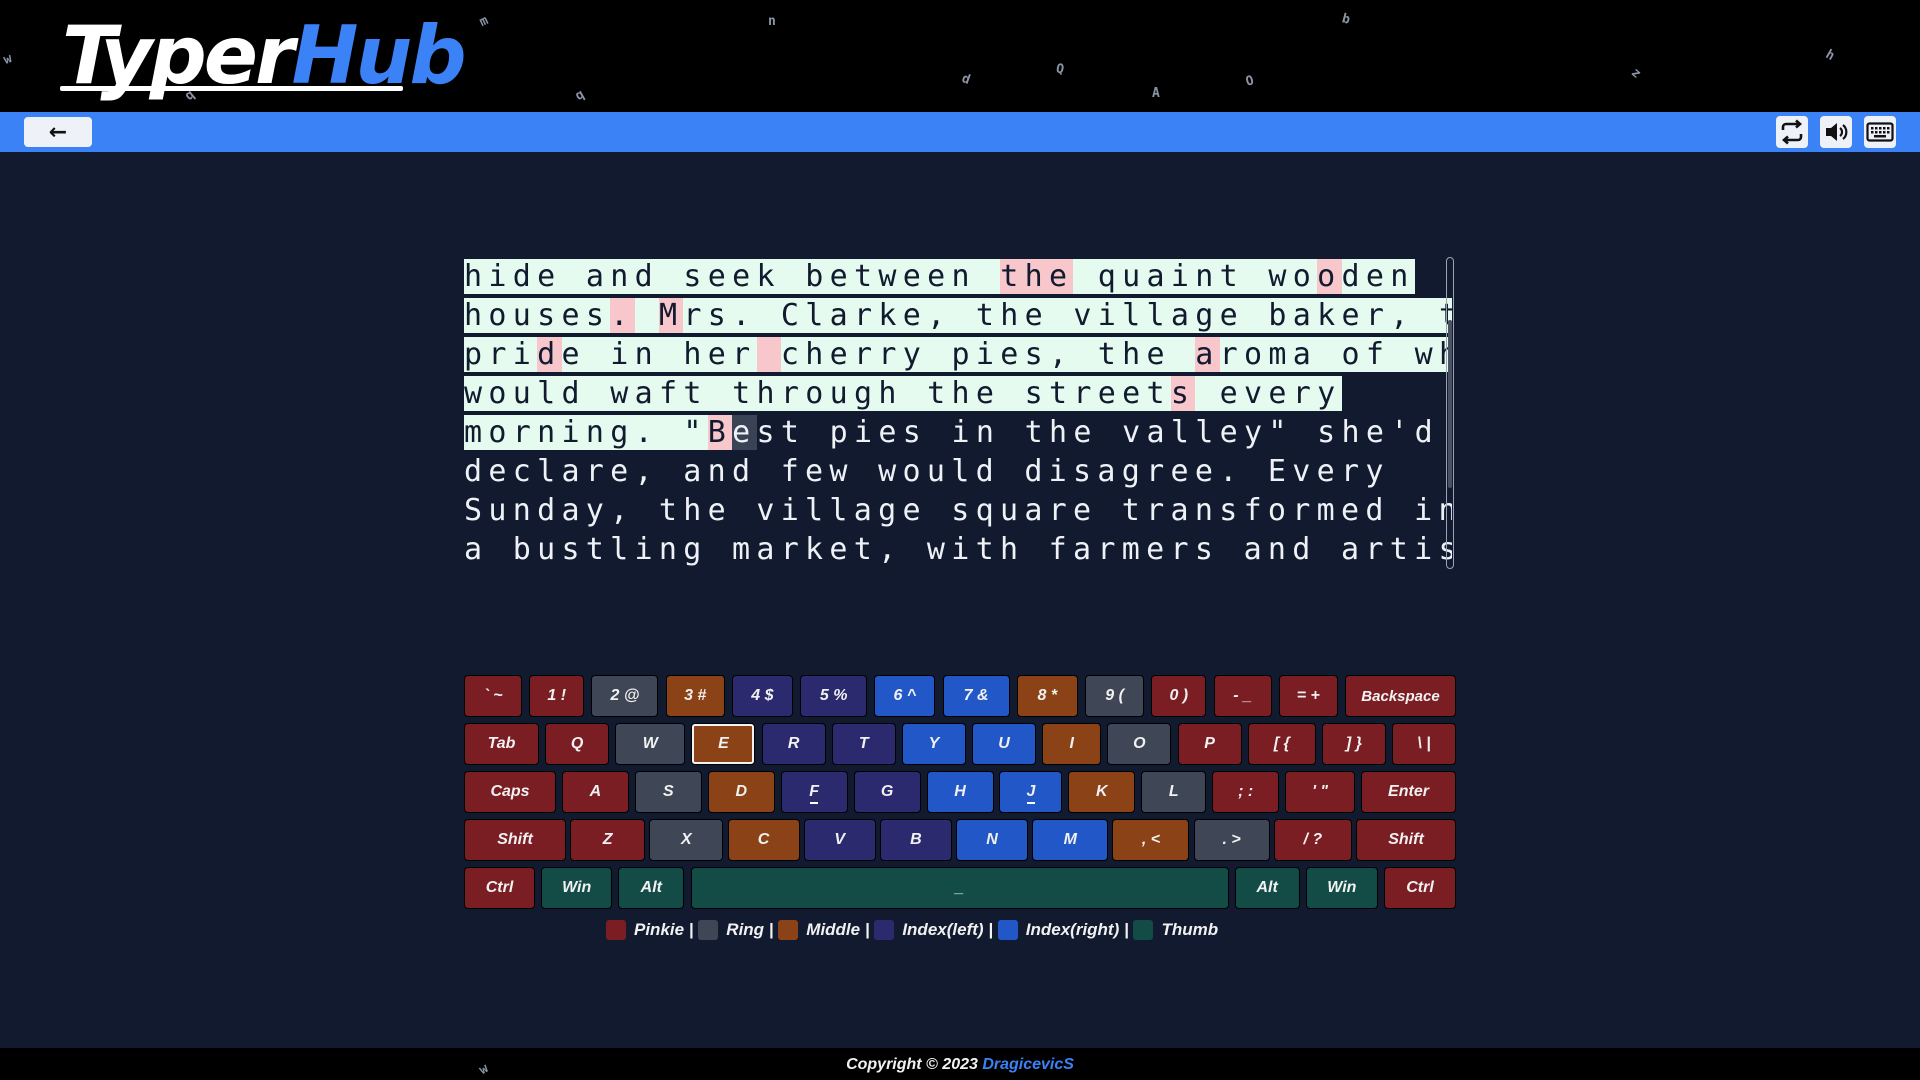 The height and width of the screenshot is (1080, 1920). I want to click on key-x: X, so click(686, 840).